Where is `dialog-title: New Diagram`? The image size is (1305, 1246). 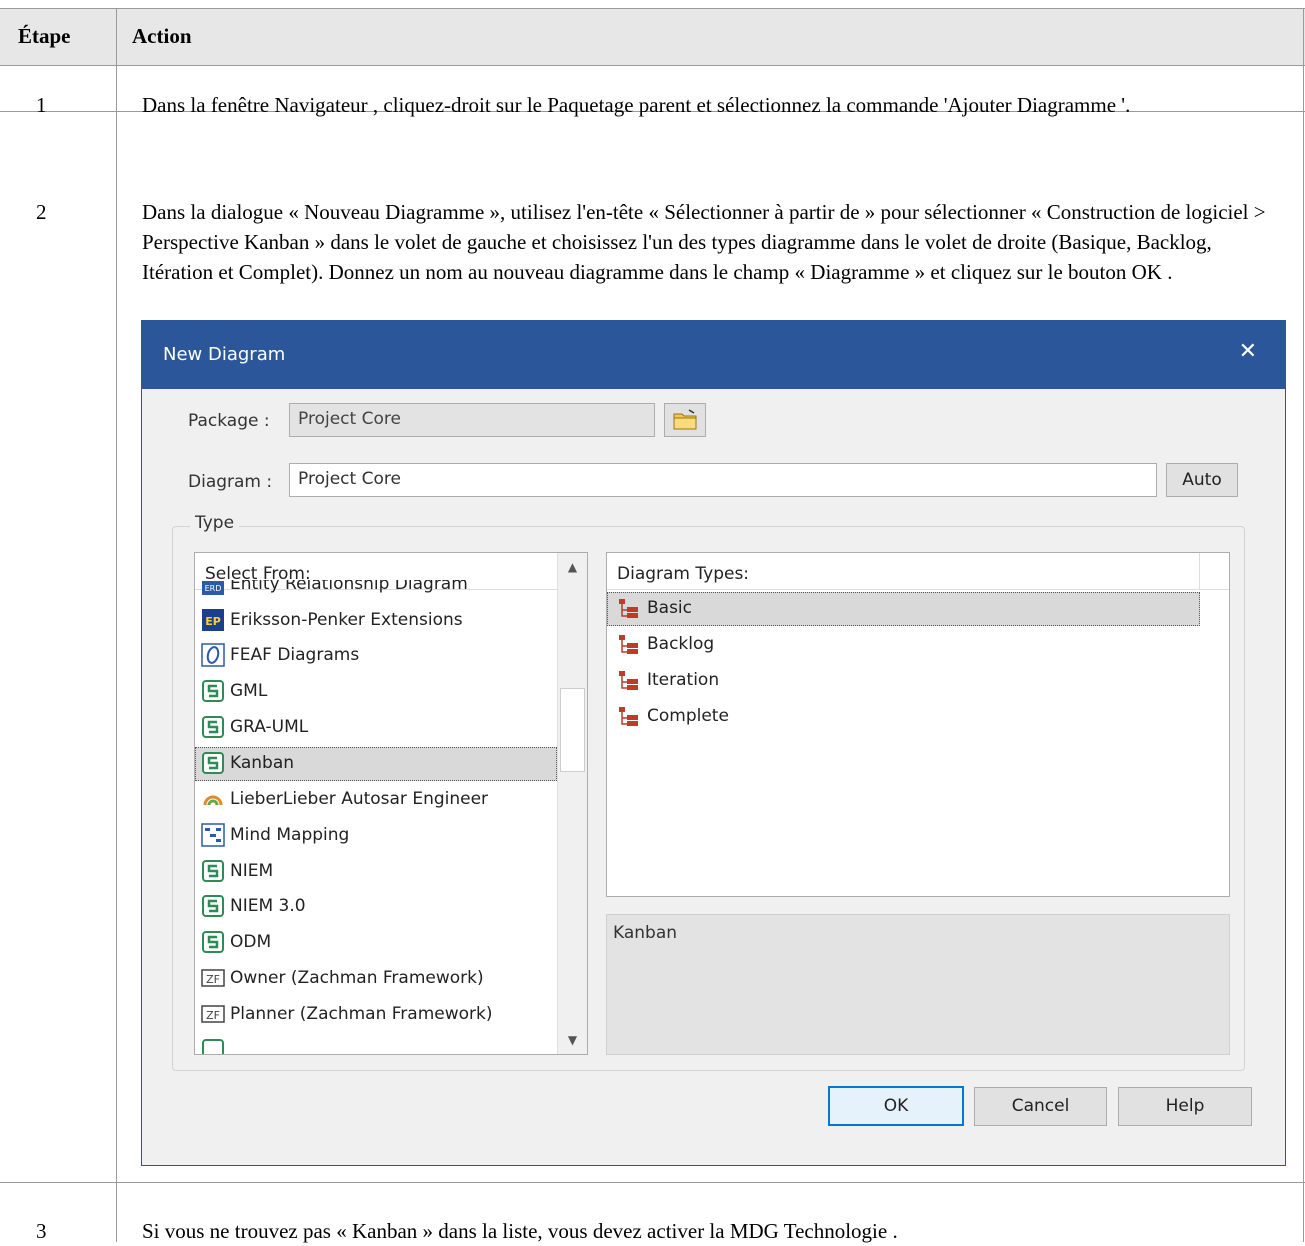
dialog-title: New Diagram is located at coordinates (224, 354).